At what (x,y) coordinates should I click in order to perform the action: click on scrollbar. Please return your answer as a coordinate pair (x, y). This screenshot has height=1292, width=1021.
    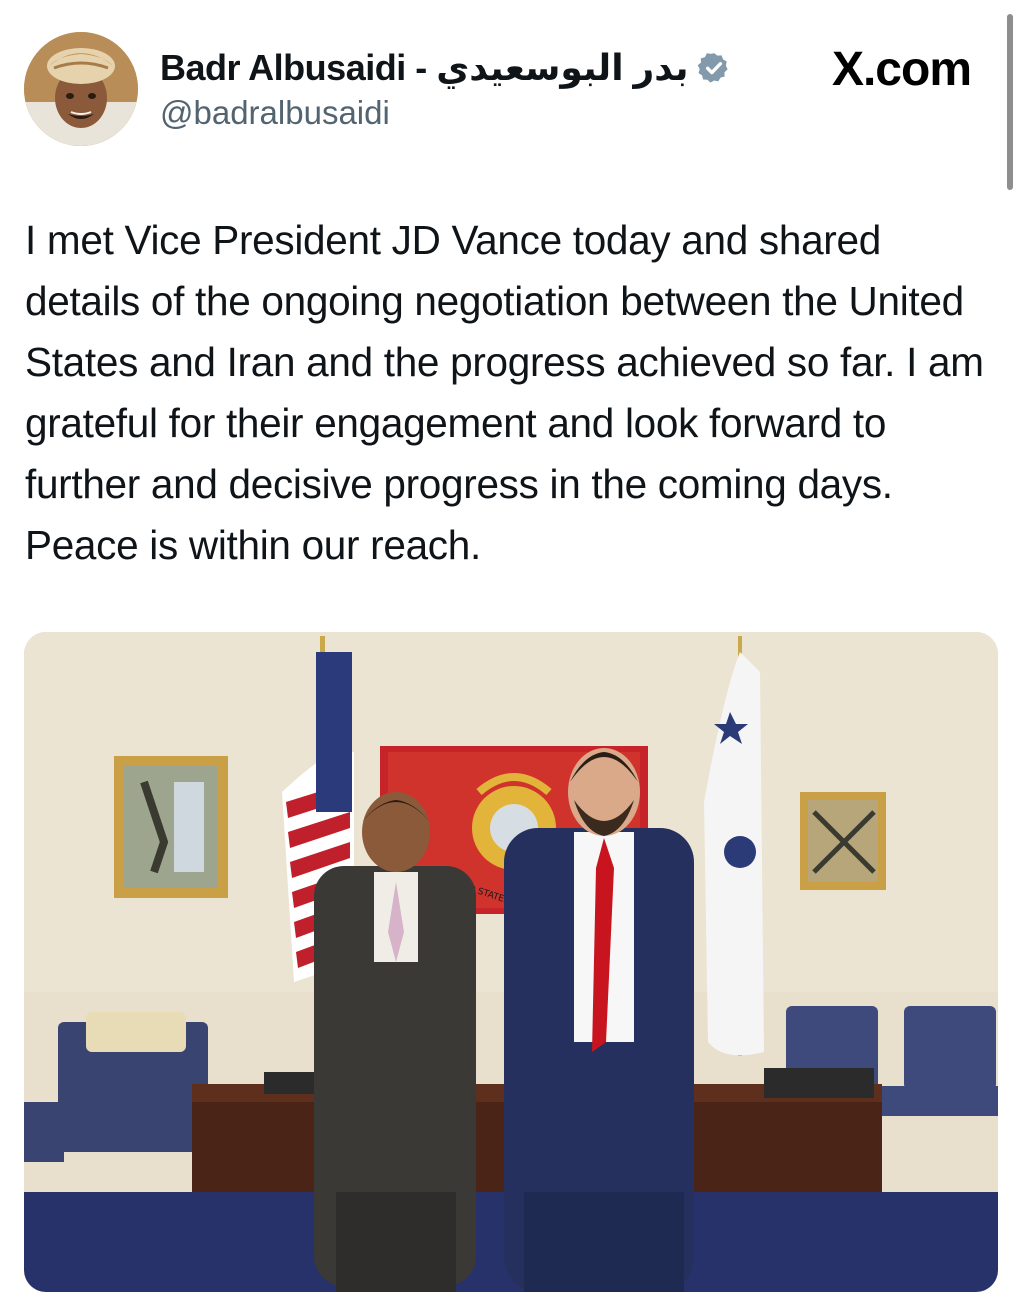
    Looking at the image, I should click on (1010, 102).